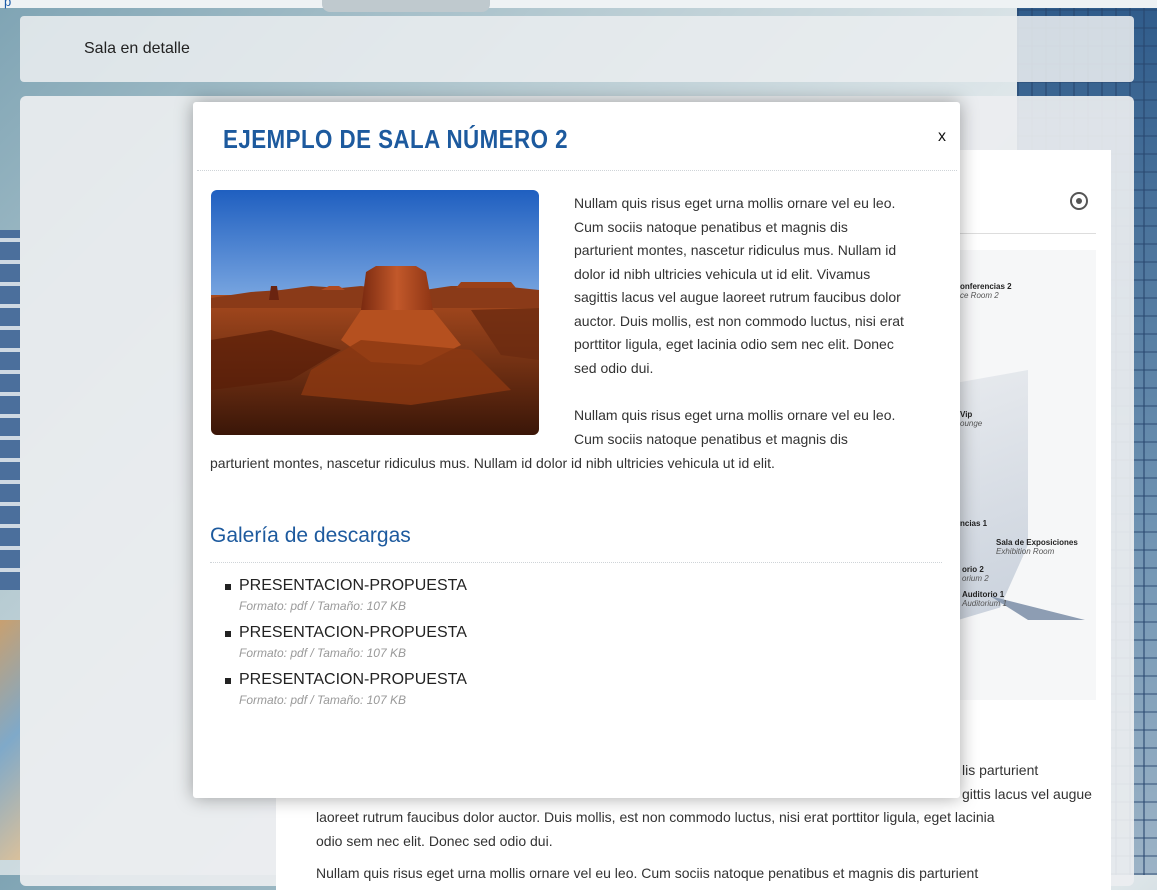  Describe the element at coordinates (137, 48) in the screenshot. I see `page-title: Sala en detalle` at that location.